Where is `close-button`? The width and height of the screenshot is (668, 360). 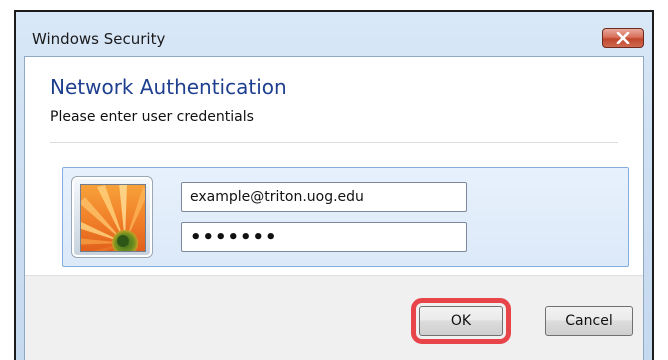
close-button is located at coordinates (623, 38).